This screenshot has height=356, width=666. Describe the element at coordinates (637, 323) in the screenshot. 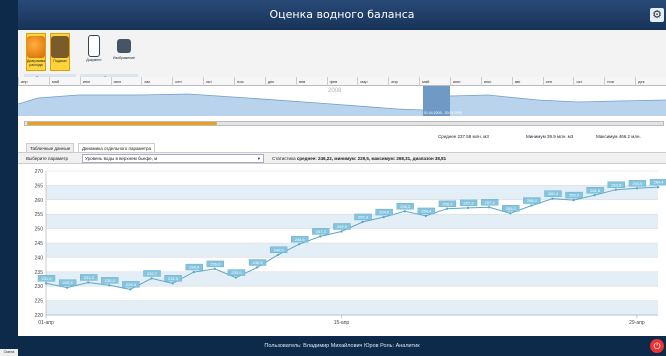

I see `x-tick-label: 29-апр` at that location.